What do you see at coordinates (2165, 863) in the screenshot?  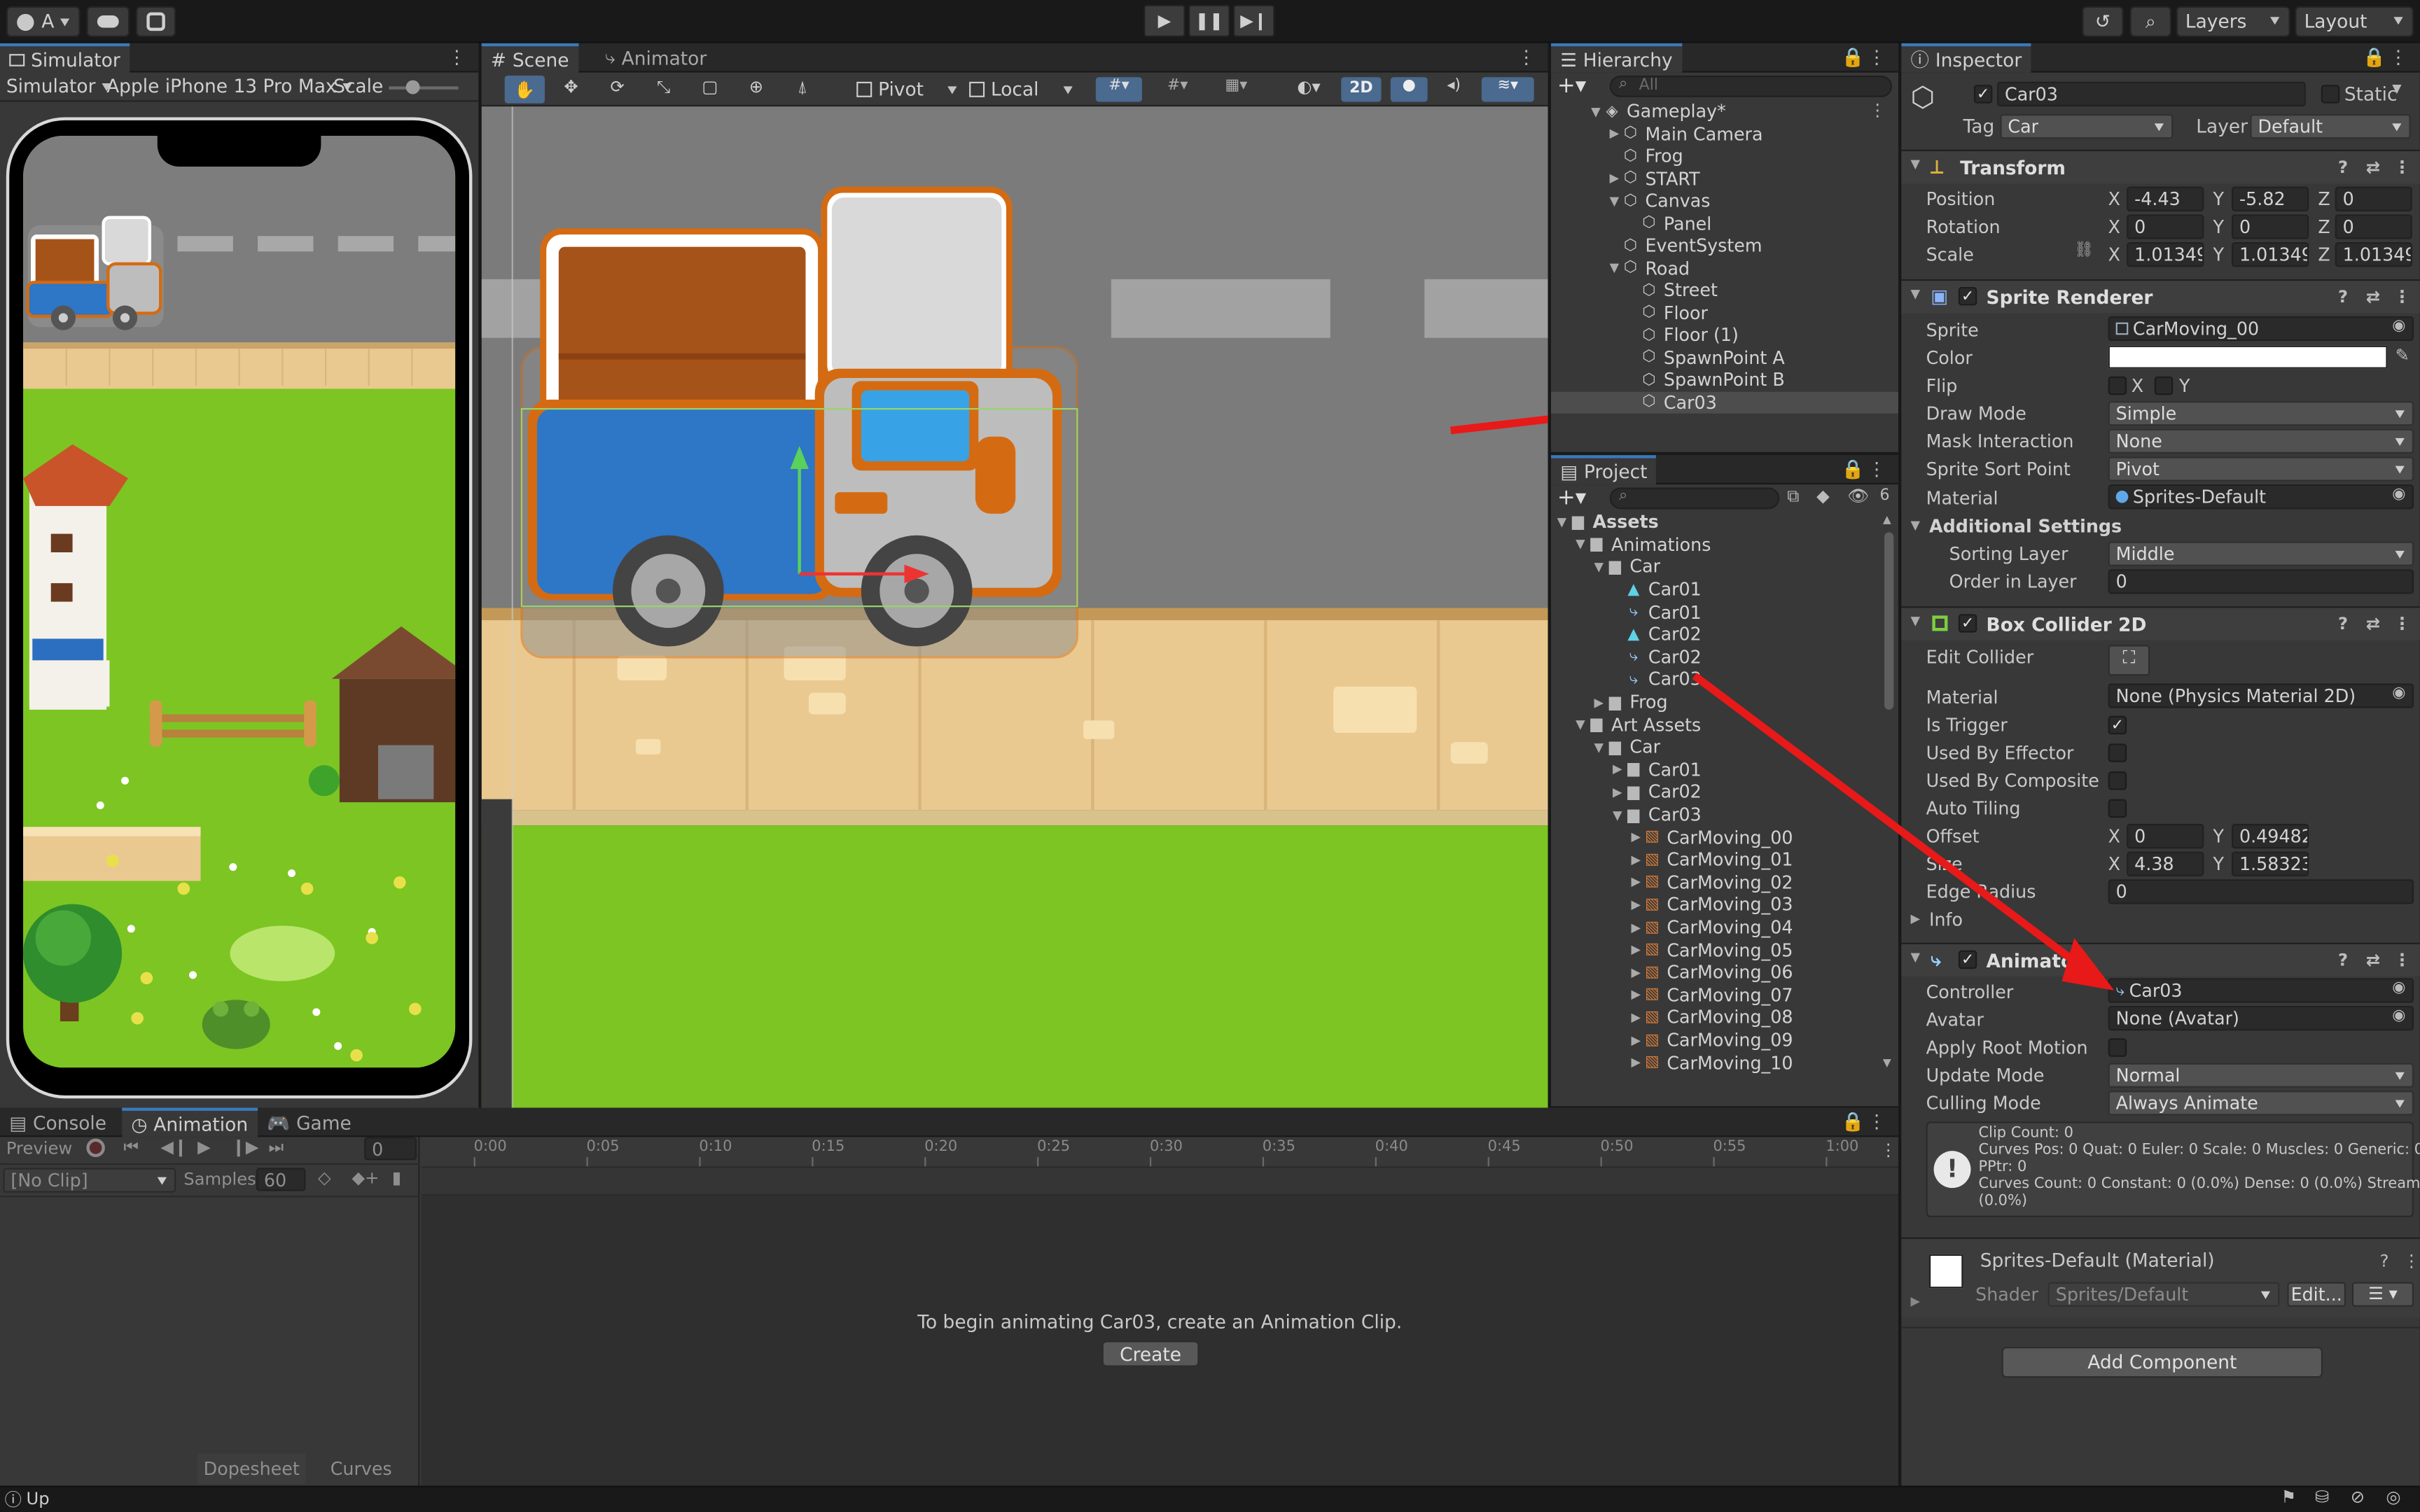 I see `size-x-field: 4.38` at bounding box center [2165, 863].